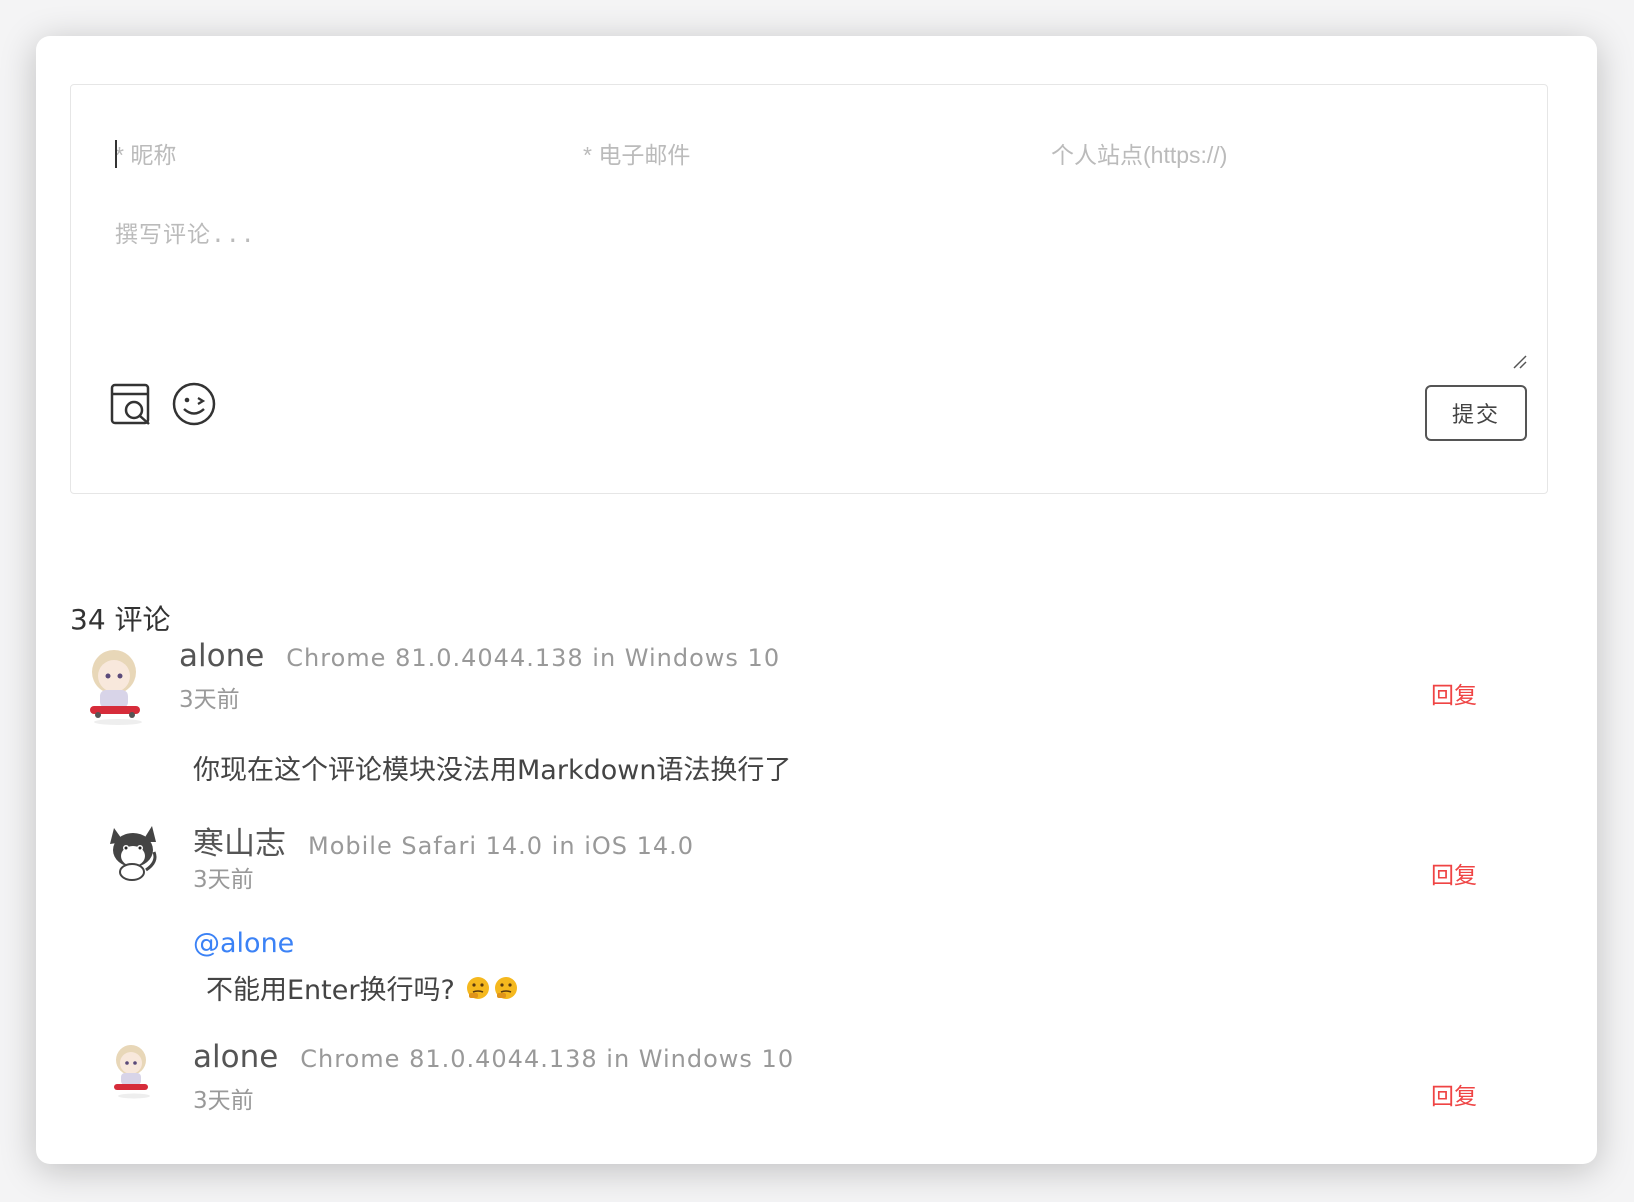 The height and width of the screenshot is (1202, 1634). Describe the element at coordinates (132, 404) in the screenshot. I see `preview-icon` at that location.